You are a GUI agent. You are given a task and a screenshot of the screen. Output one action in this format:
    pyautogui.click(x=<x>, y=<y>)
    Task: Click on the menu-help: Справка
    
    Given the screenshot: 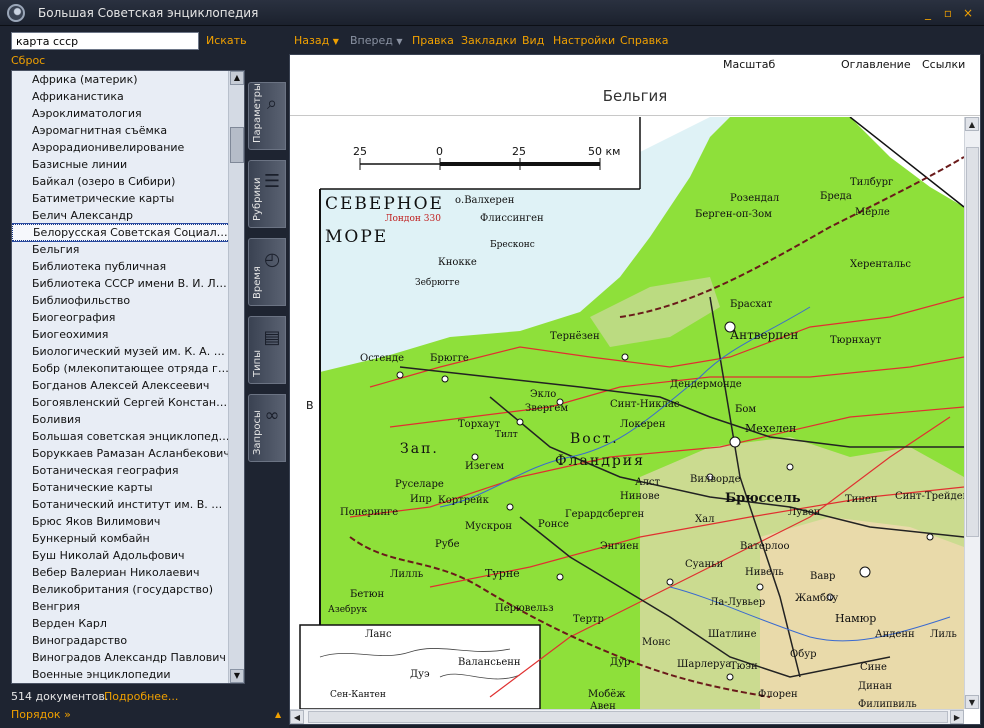 What is the action you would take?
    pyautogui.click(x=644, y=40)
    